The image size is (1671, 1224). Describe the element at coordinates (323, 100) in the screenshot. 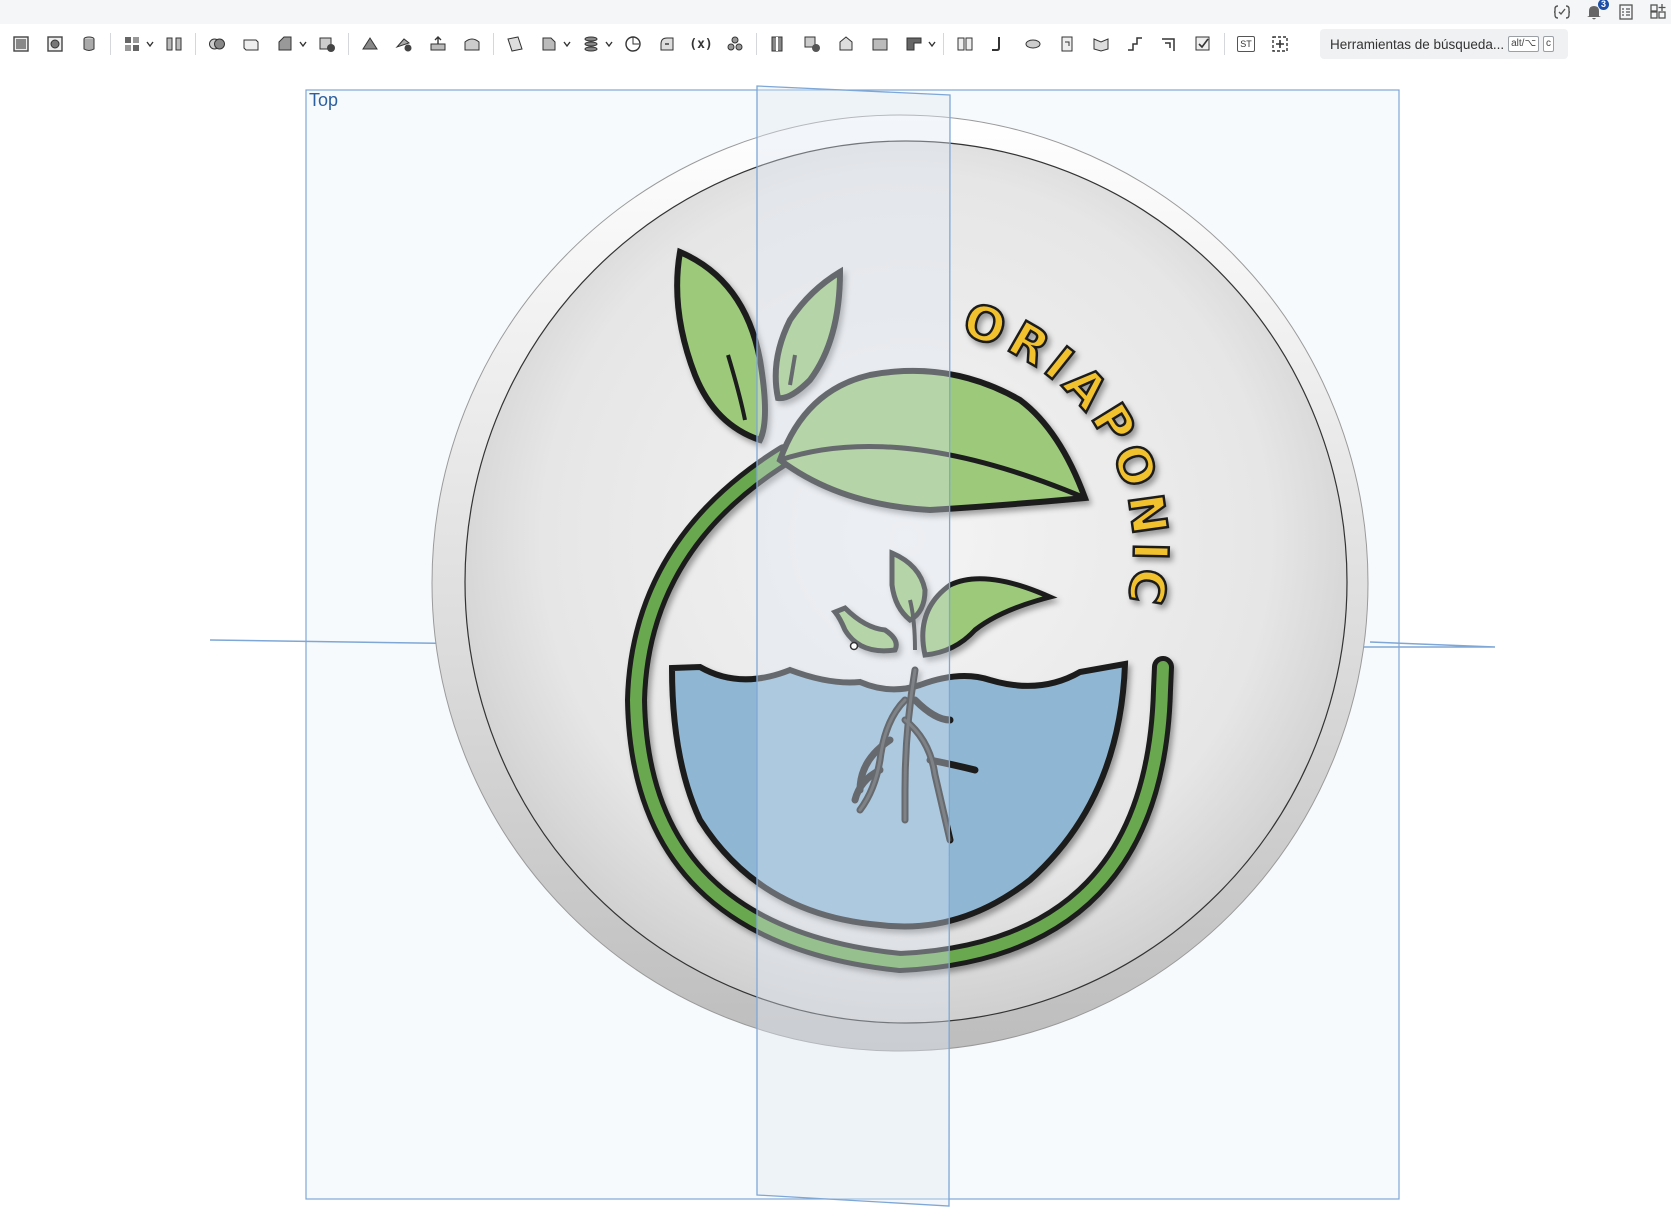

I see `view-cube-label: Top` at that location.